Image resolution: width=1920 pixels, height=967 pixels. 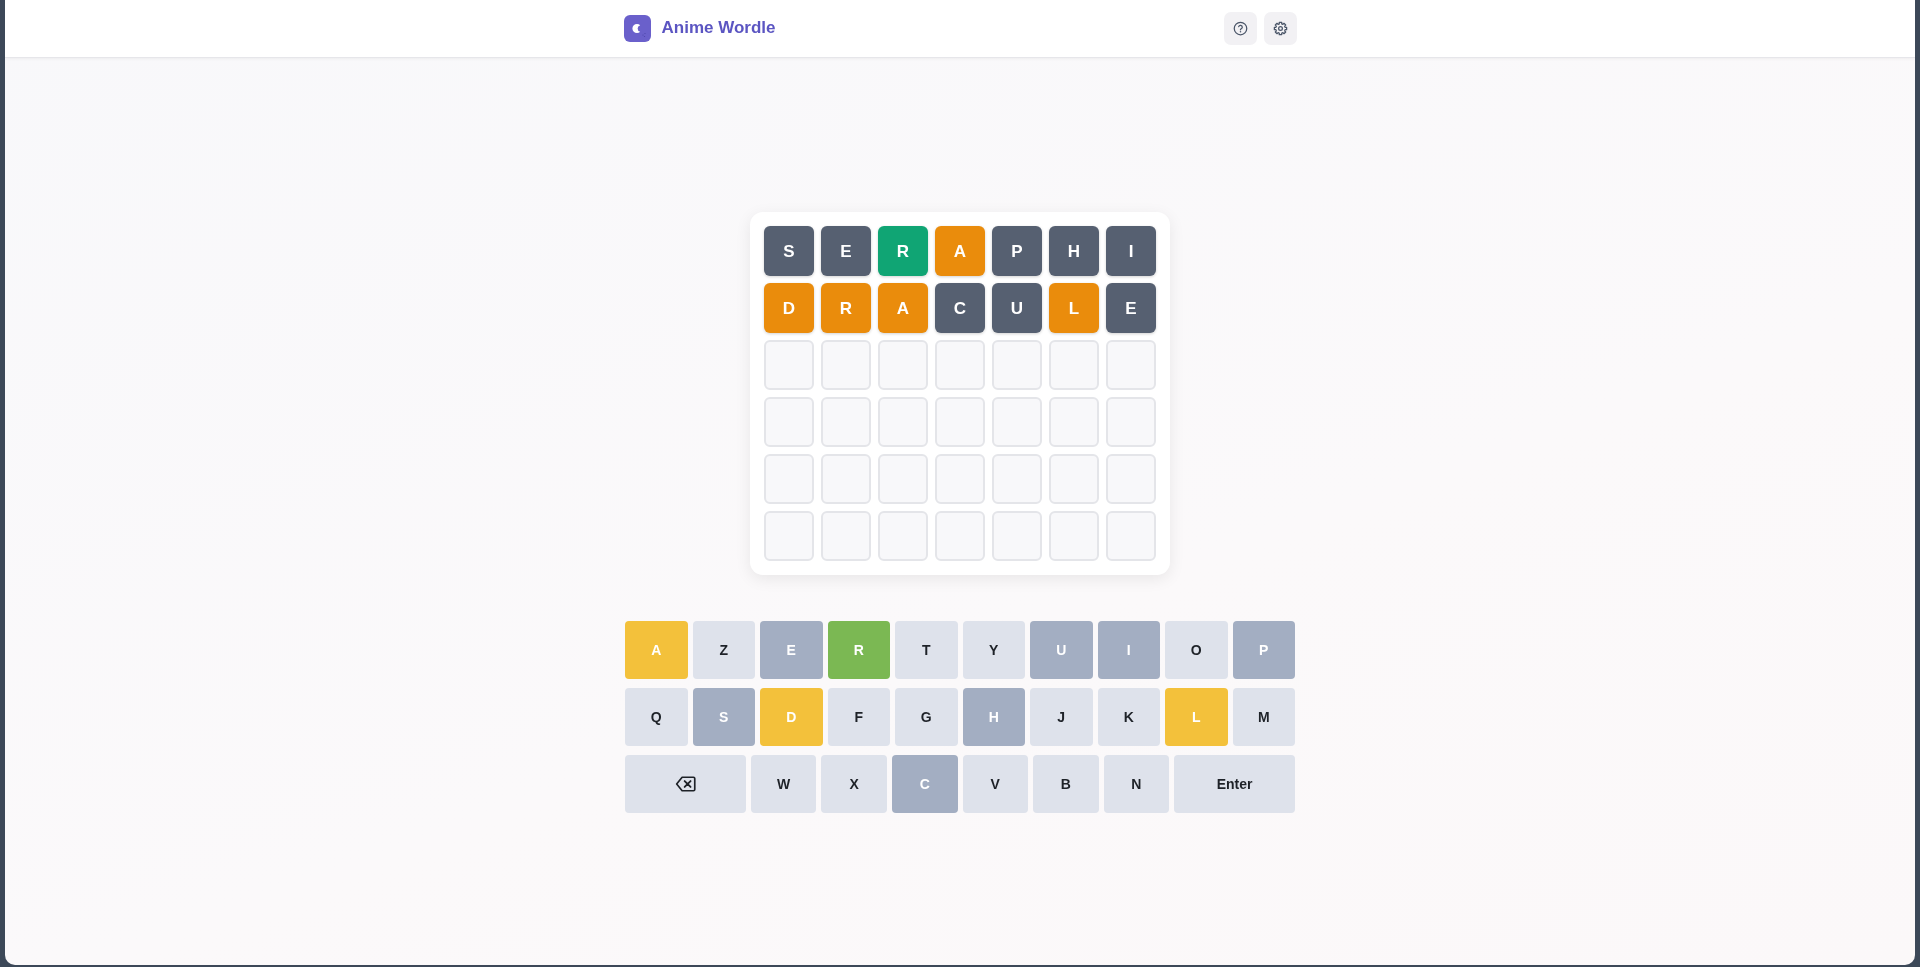 I want to click on settings-button, so click(x=1280, y=28).